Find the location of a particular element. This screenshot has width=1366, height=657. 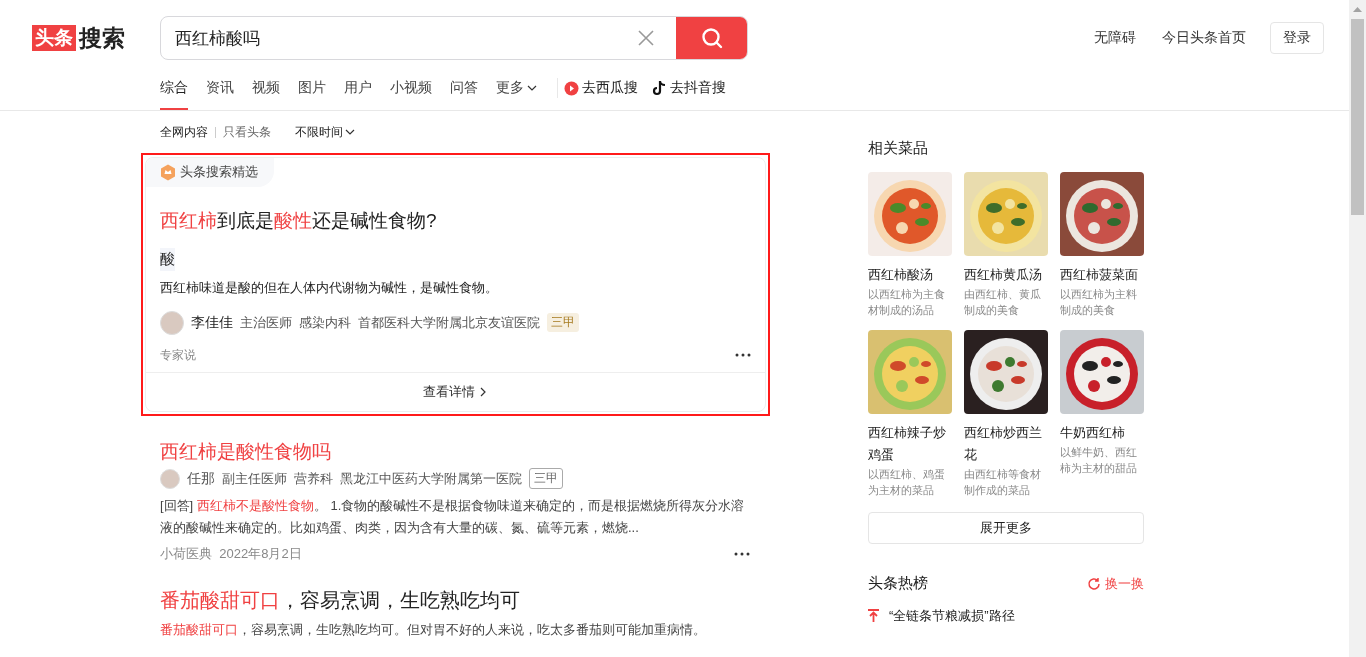

hexagon-icon is located at coordinates (168, 172).